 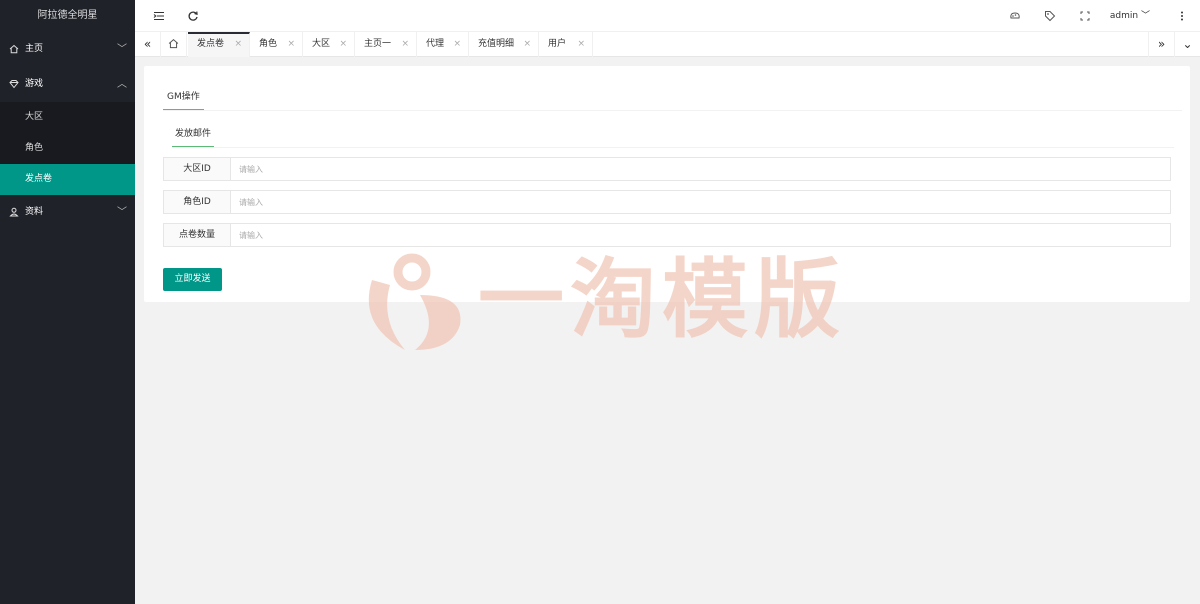 I want to click on tab-home-one: 主页一 ×, so click(x=386, y=44).